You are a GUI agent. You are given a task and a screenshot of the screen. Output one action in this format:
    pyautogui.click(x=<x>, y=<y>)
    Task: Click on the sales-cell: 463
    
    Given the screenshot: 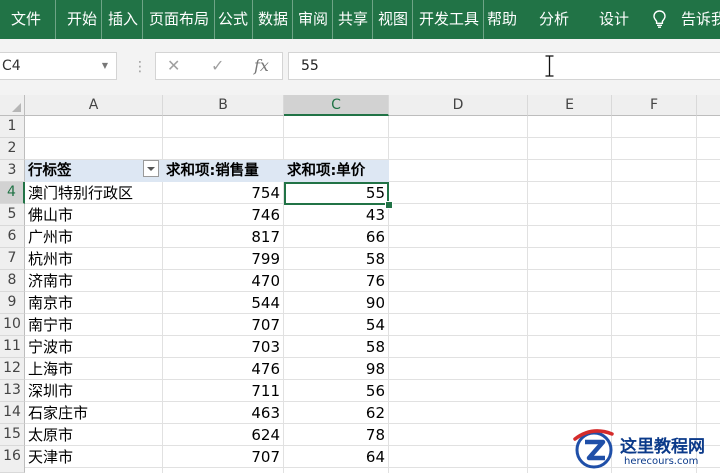 What is the action you would take?
    pyautogui.click(x=223, y=413)
    